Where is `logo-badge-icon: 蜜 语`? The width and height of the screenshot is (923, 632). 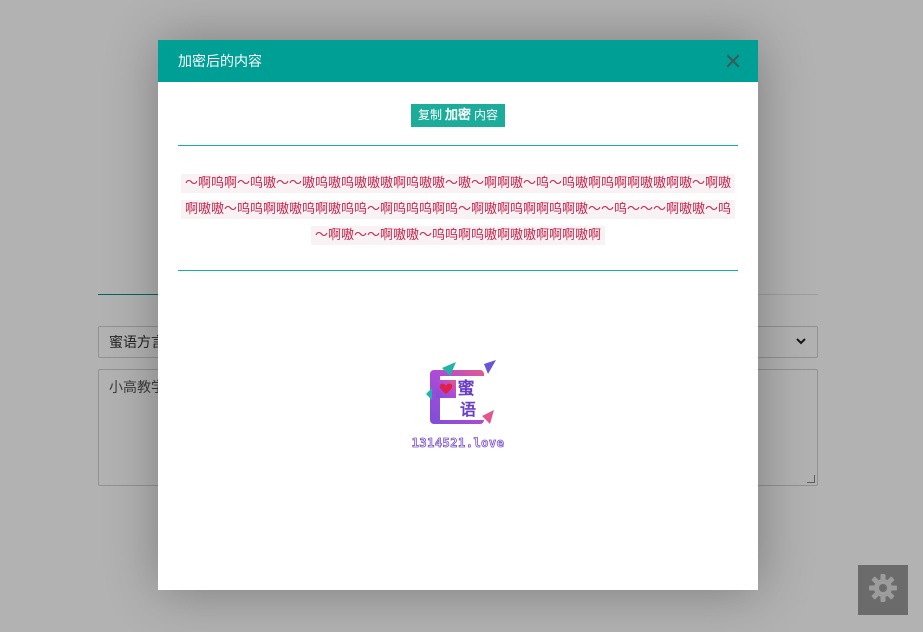
logo-badge-icon: 蜜 语 is located at coordinates (458, 398).